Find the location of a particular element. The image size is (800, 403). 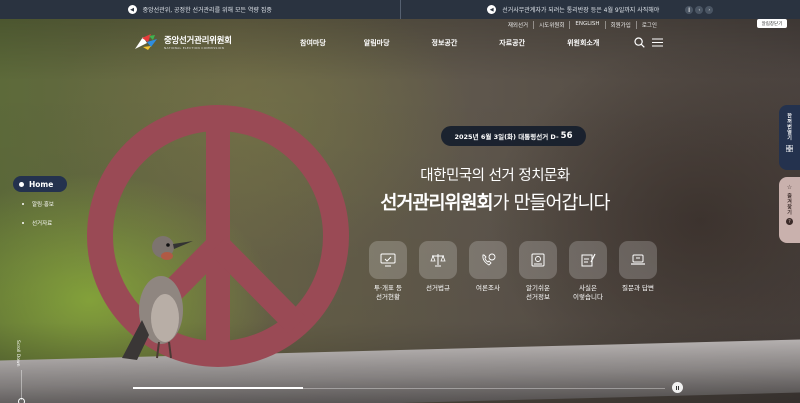

home-dot-icon is located at coordinates (21, 184).